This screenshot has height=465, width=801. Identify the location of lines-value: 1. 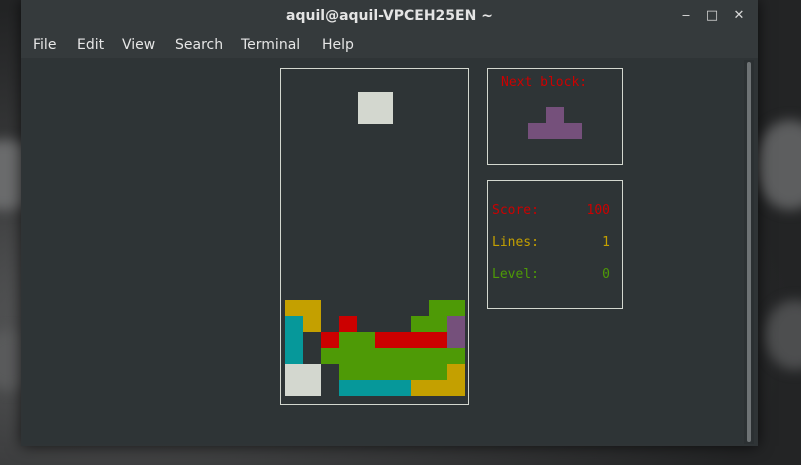
(606, 242).